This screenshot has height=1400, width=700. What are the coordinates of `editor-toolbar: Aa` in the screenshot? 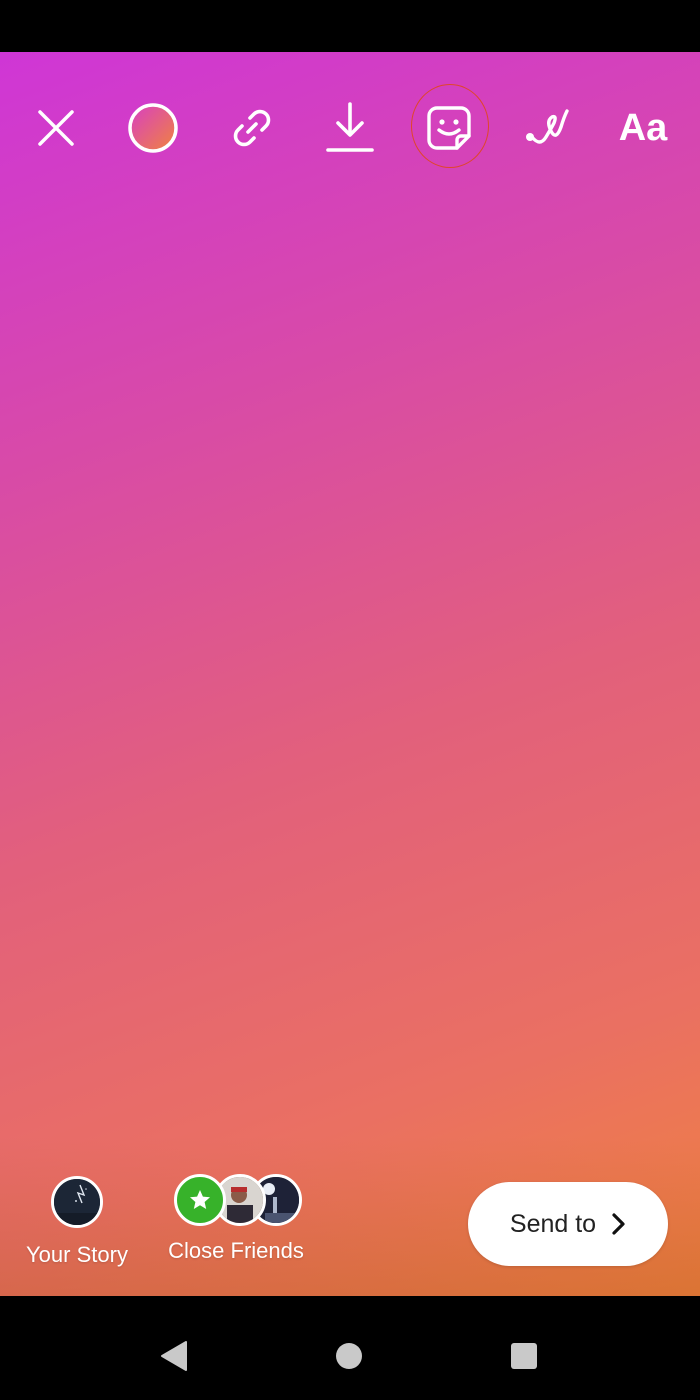 It's located at (350, 128).